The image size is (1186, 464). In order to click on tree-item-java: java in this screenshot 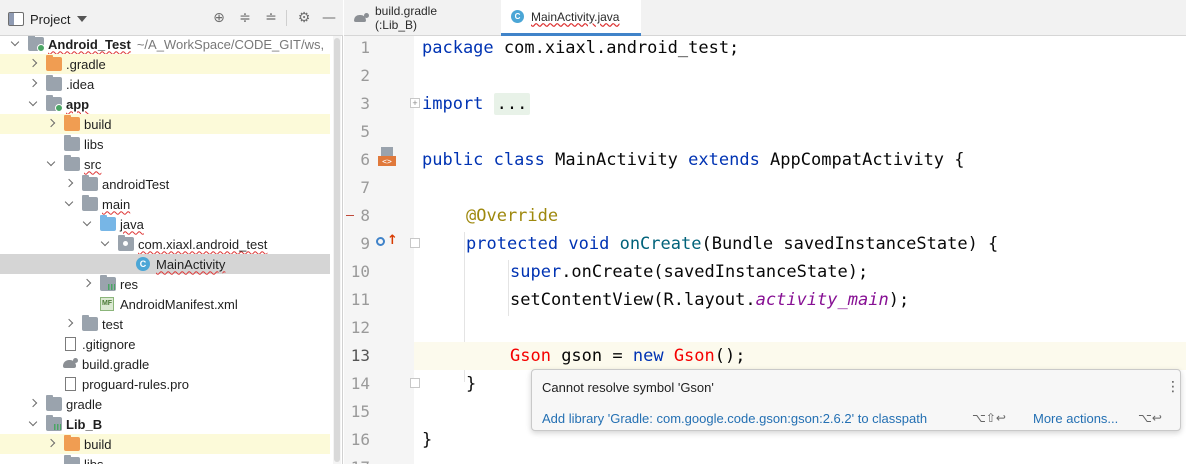, I will do `click(165, 224)`.